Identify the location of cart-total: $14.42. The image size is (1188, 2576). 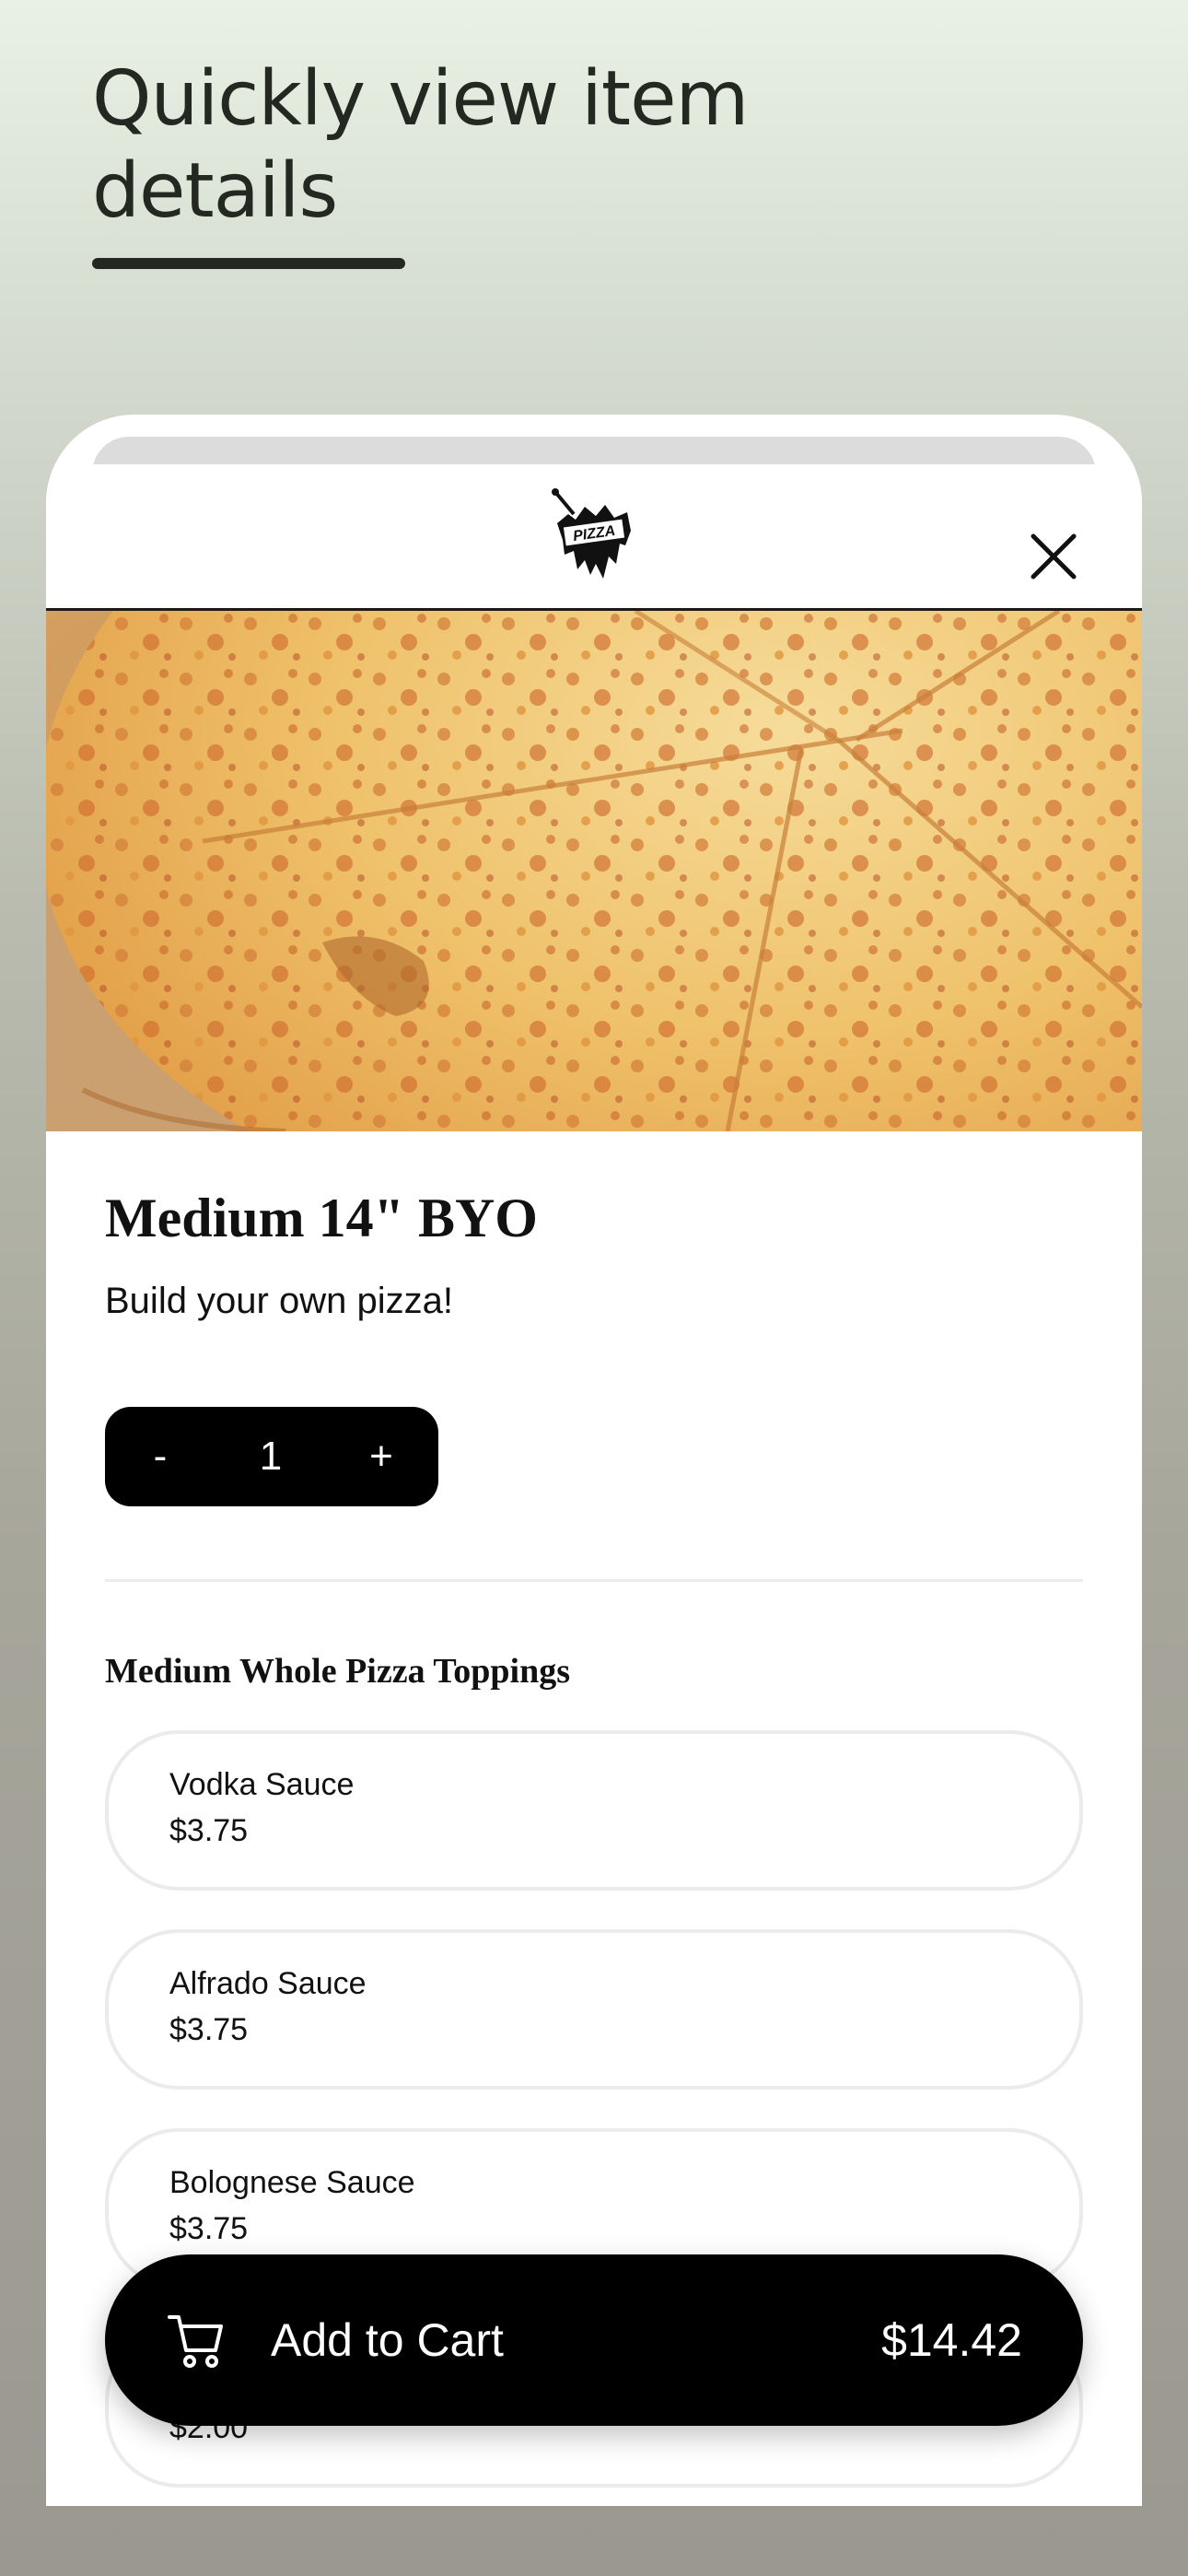
(951, 2340).